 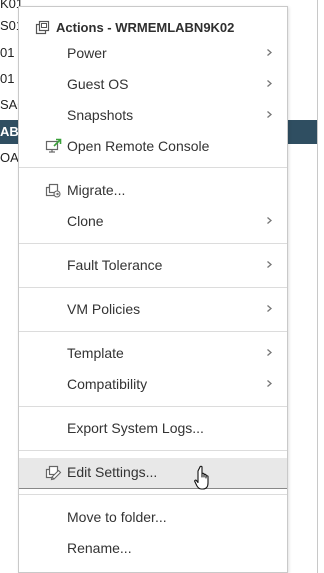 What do you see at coordinates (87, 53) in the screenshot?
I see `menu-item-label: Power` at bounding box center [87, 53].